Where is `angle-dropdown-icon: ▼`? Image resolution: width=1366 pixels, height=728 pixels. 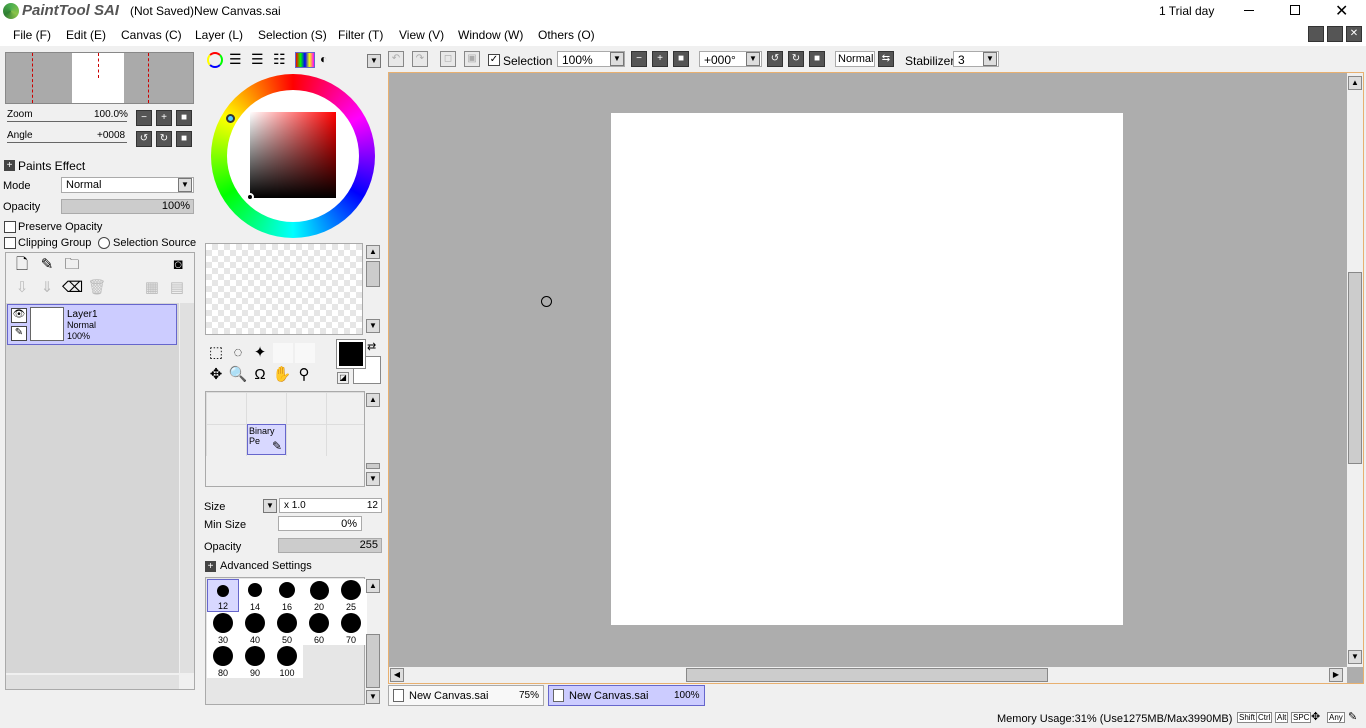 angle-dropdown-icon: ▼ is located at coordinates (753, 59).